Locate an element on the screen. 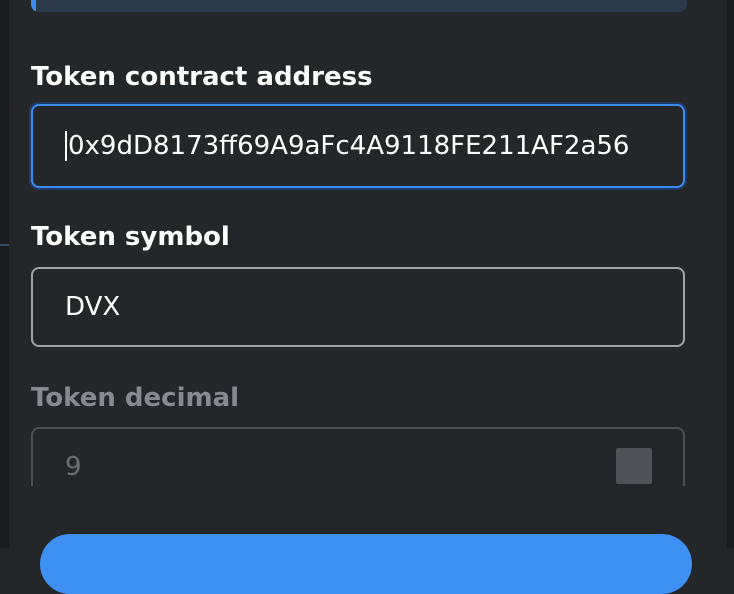 The width and height of the screenshot is (734, 594). decimal-input: 9 is located at coordinates (358, 466).